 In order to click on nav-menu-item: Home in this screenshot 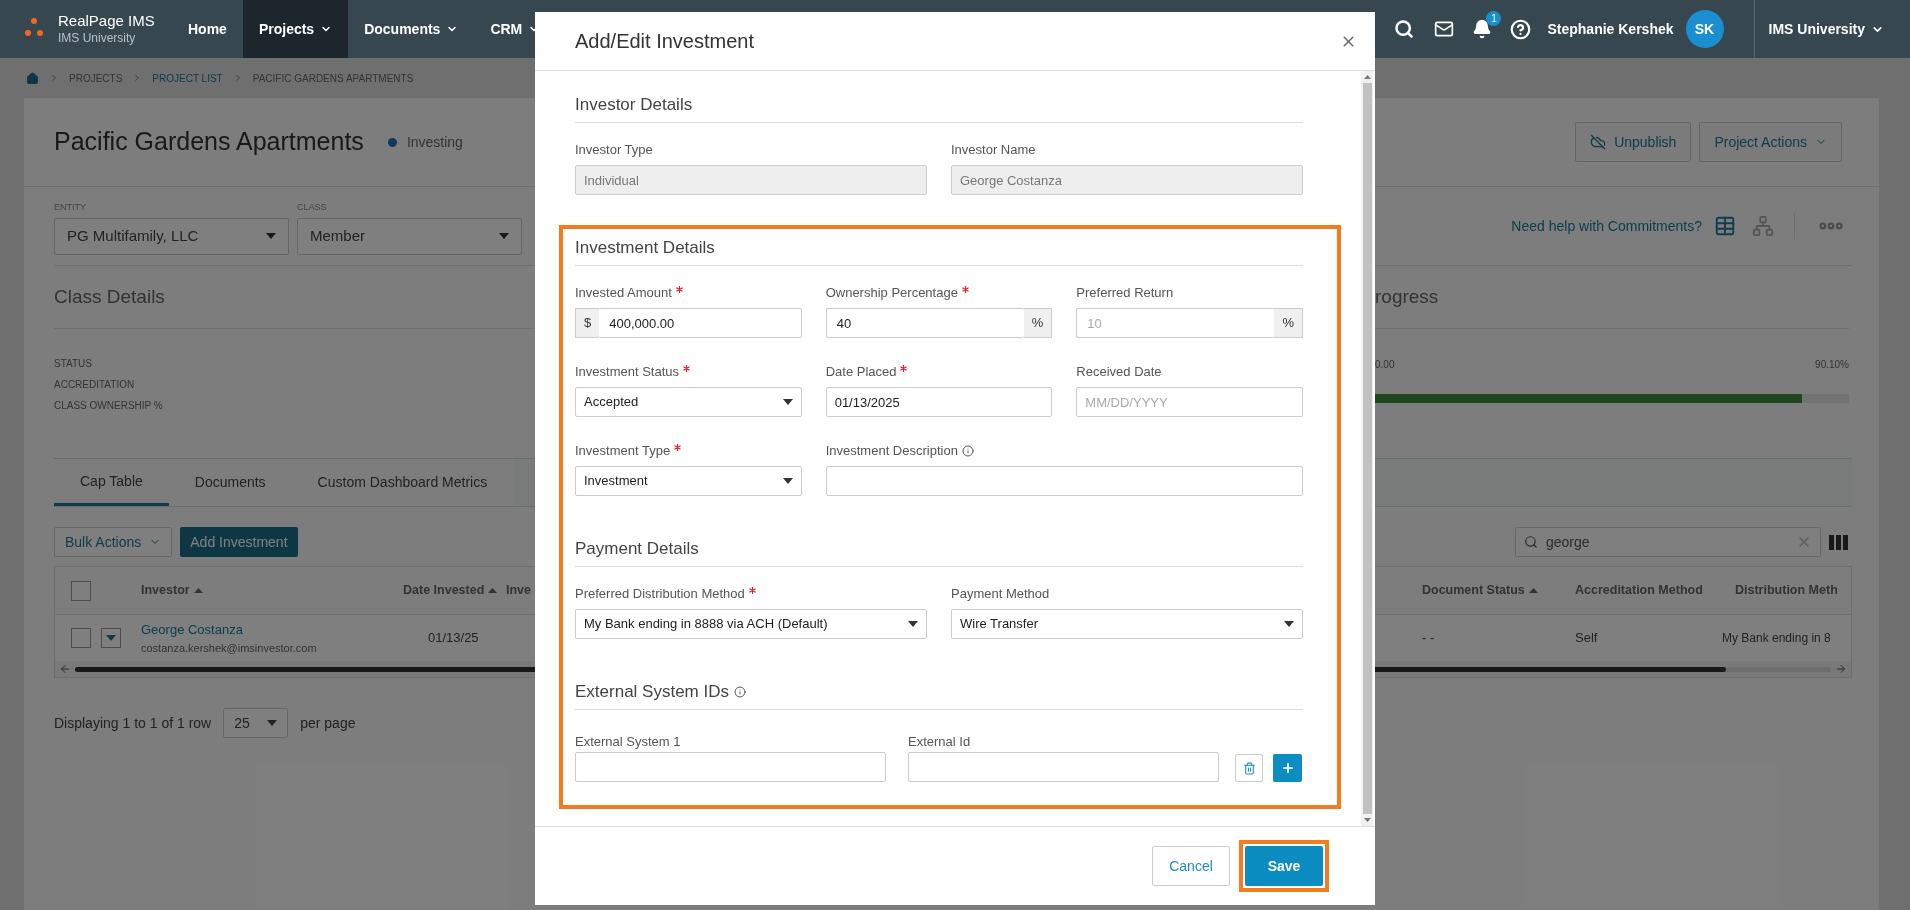, I will do `click(207, 29)`.